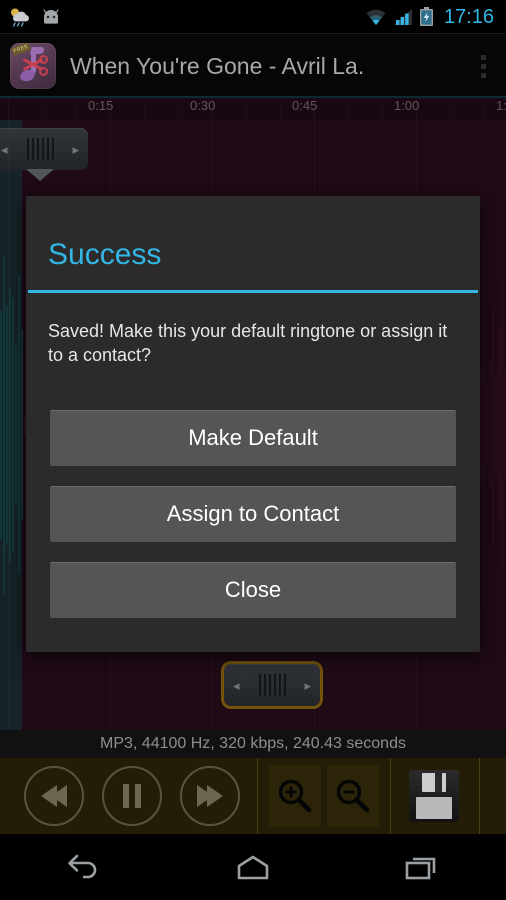 Image resolution: width=506 pixels, height=900 pixels. What do you see at coordinates (434, 796) in the screenshot?
I see `save-floppy-icon` at bounding box center [434, 796].